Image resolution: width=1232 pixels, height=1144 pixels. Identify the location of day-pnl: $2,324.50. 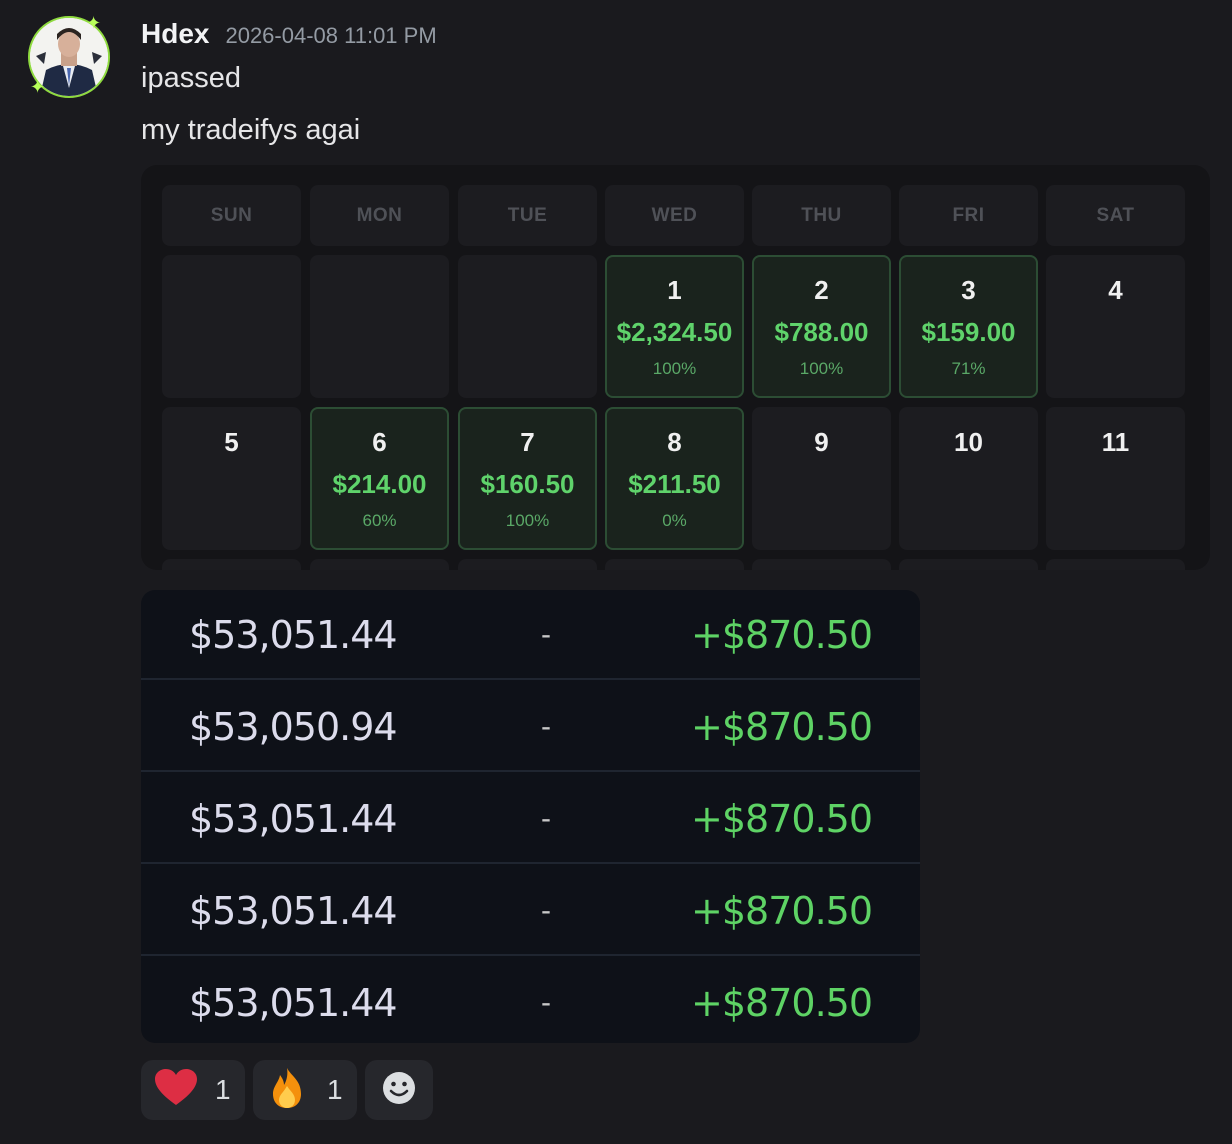
(674, 332).